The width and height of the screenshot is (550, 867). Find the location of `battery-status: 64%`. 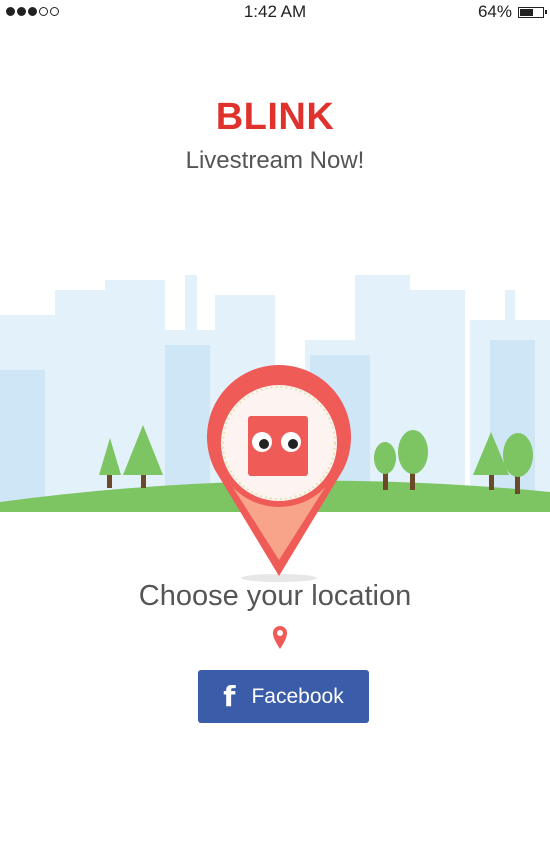

battery-status: 64% is located at coordinates (512, 12).